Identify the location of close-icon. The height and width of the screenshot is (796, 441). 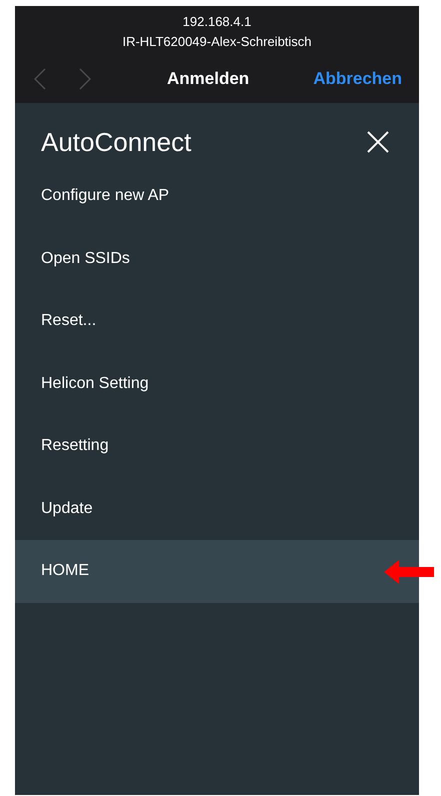
(378, 142).